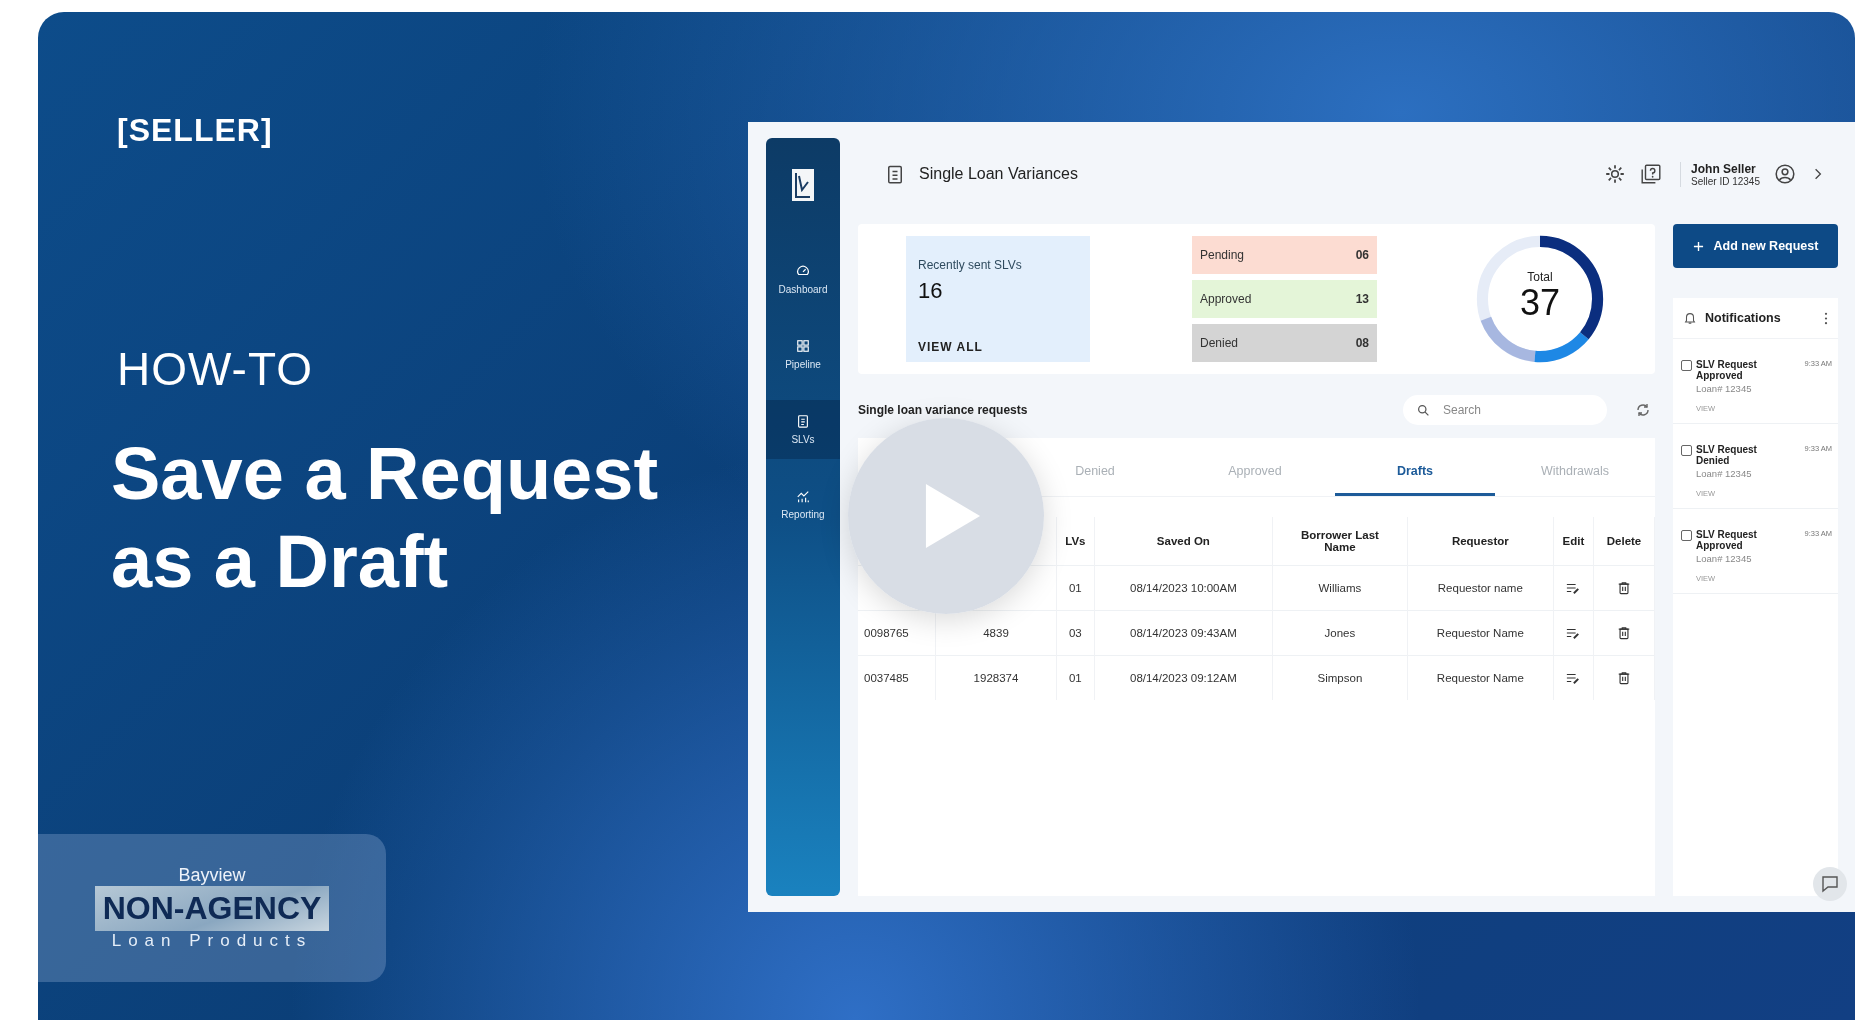  What do you see at coordinates (970, 265) in the screenshot?
I see `recent-label: Recently sent SLVs` at bounding box center [970, 265].